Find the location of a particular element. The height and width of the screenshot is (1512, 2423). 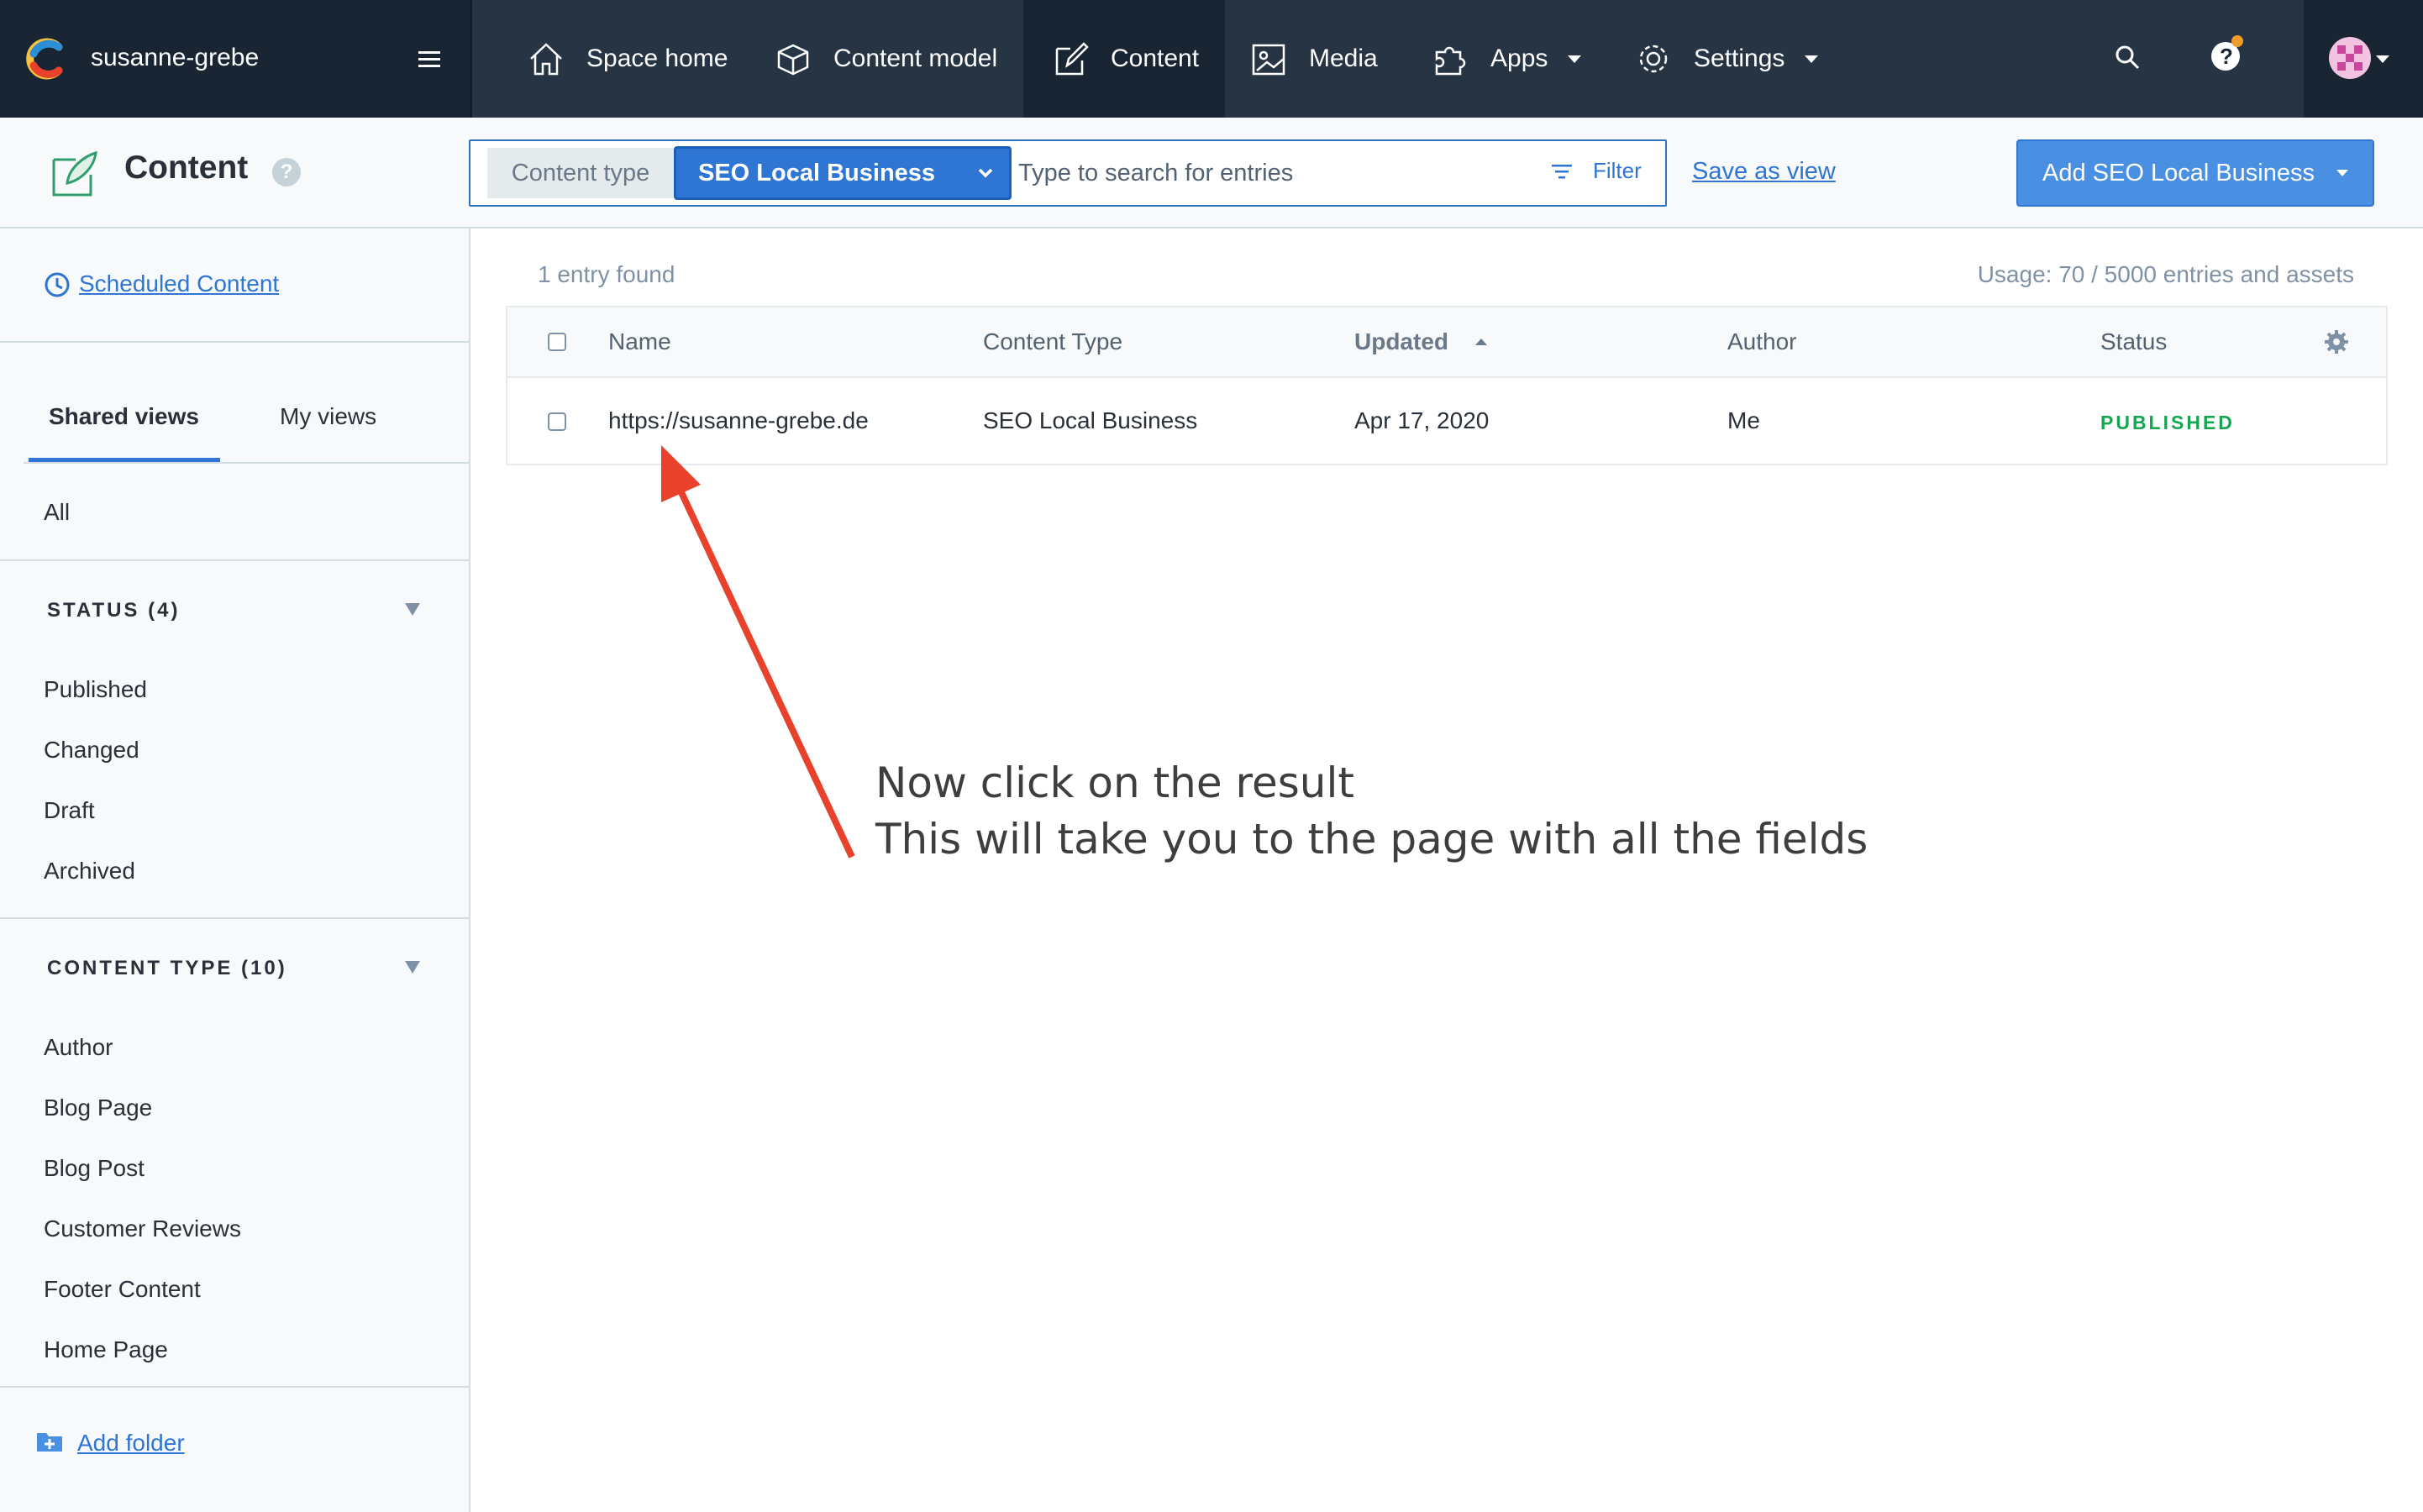

status-published: Published is located at coordinates (95, 689).